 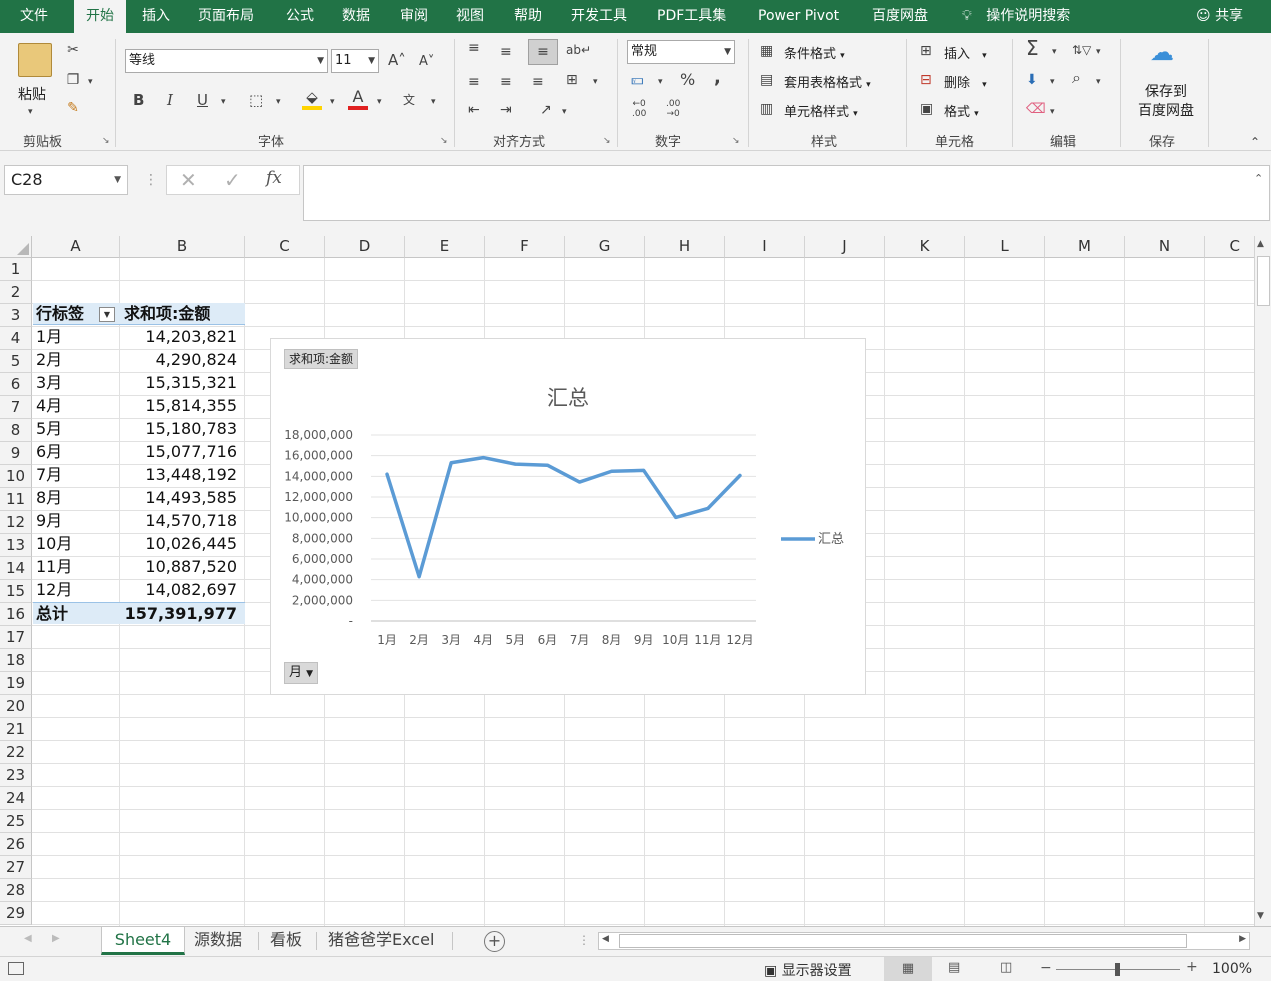 I want to click on horizontal-scrollbar: ◀ ▶, so click(x=924, y=941).